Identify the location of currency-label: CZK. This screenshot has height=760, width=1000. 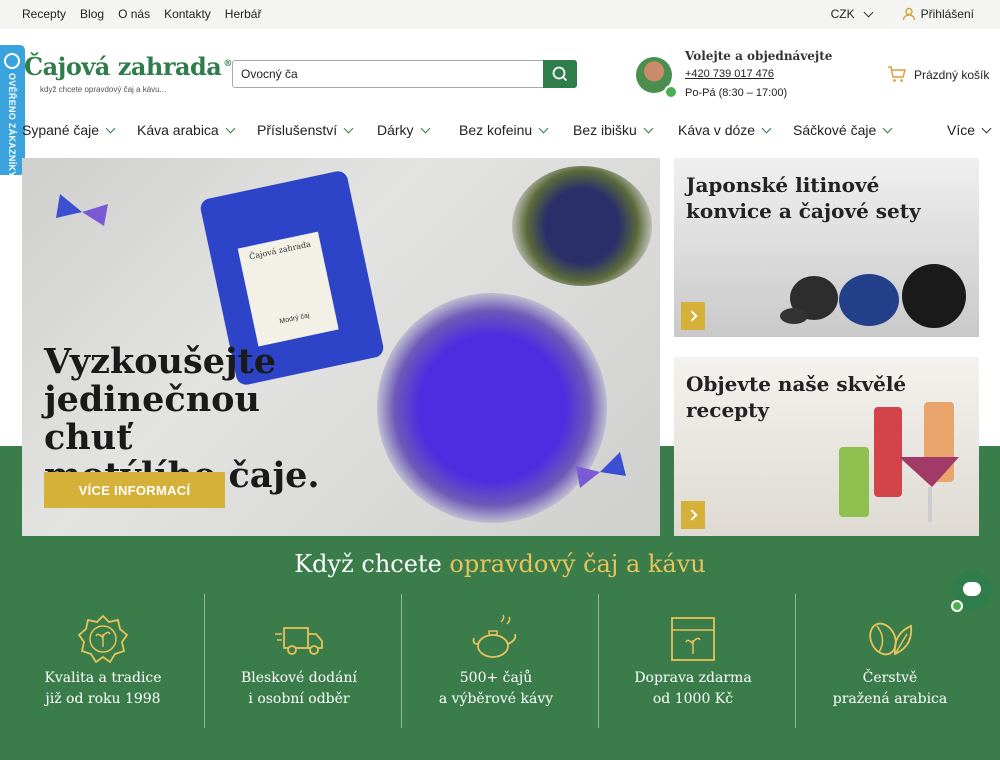
(842, 14).